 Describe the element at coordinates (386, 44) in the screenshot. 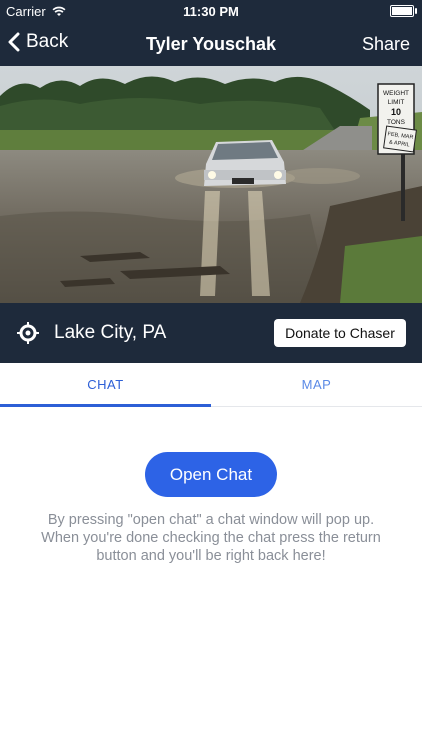

I see `share-button: Share` at that location.